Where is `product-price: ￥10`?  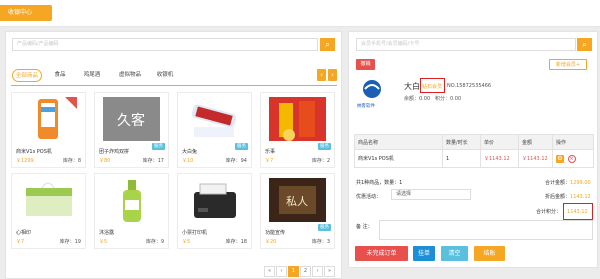
product-price: ￥10 is located at coordinates (188, 161).